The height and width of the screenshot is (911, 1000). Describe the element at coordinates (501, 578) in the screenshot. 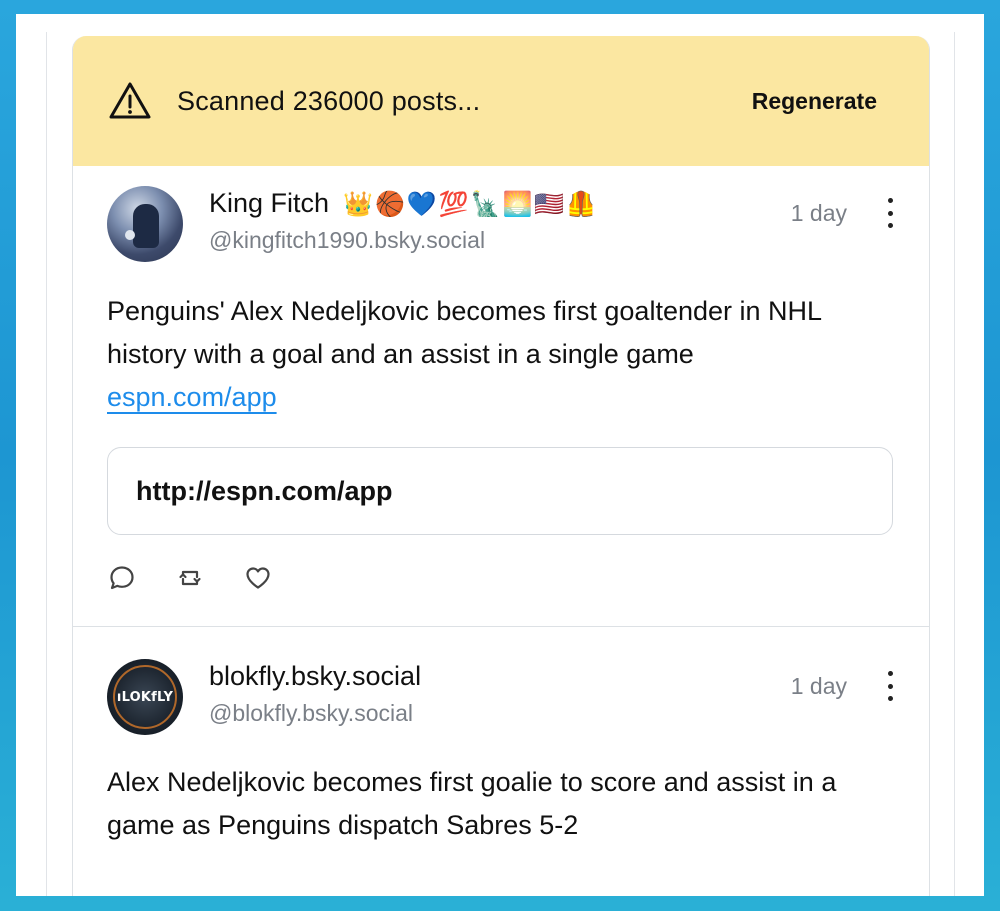

I see `post-actions` at that location.